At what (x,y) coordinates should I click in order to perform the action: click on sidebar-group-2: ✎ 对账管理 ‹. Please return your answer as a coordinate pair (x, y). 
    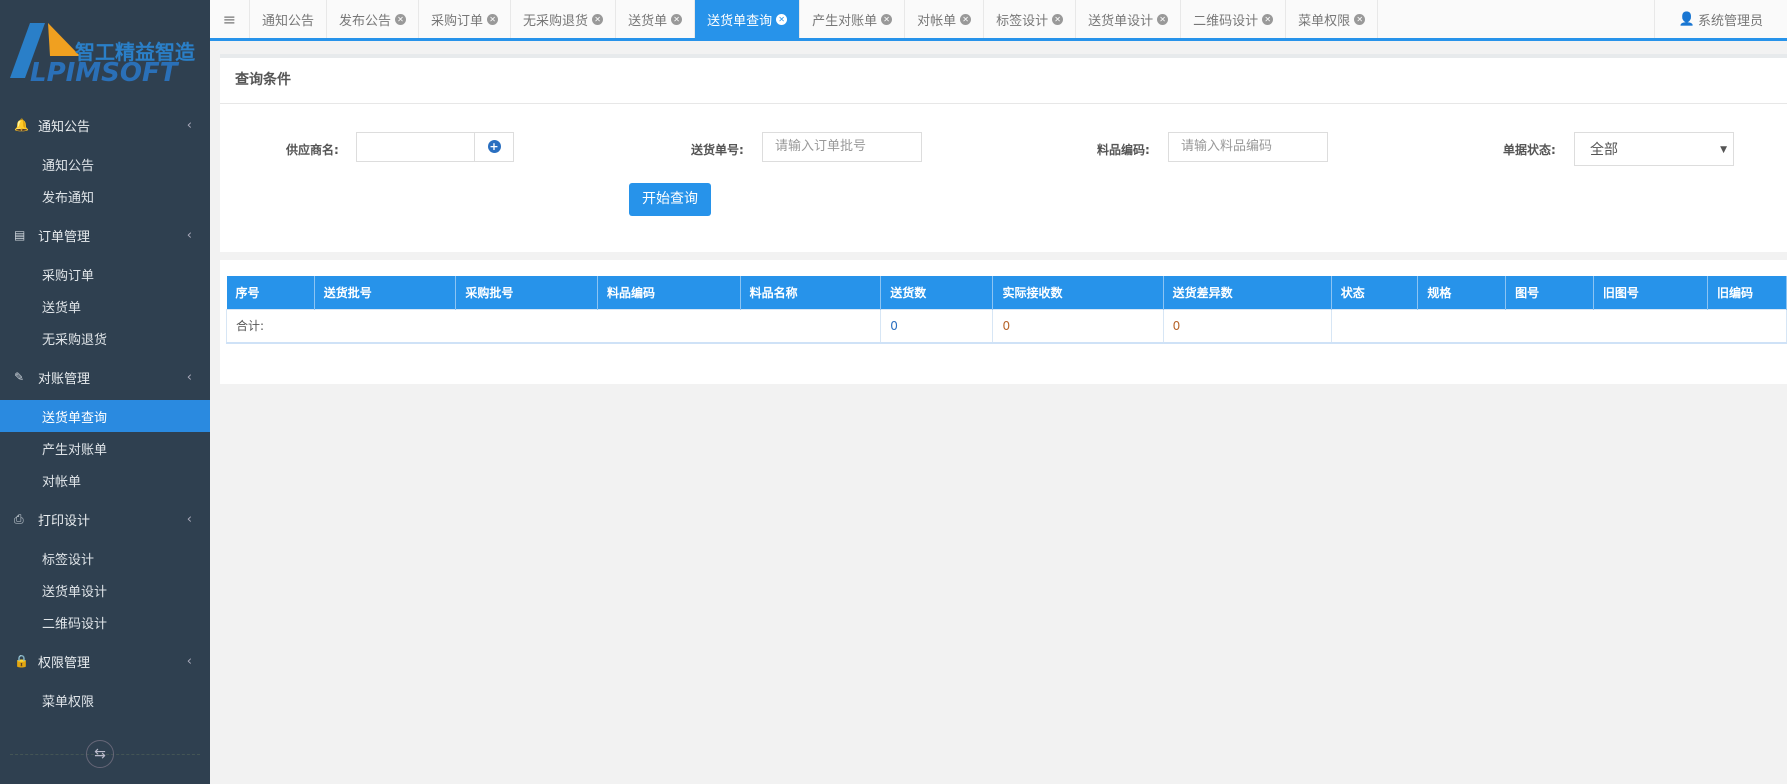
    Looking at the image, I should click on (105, 377).